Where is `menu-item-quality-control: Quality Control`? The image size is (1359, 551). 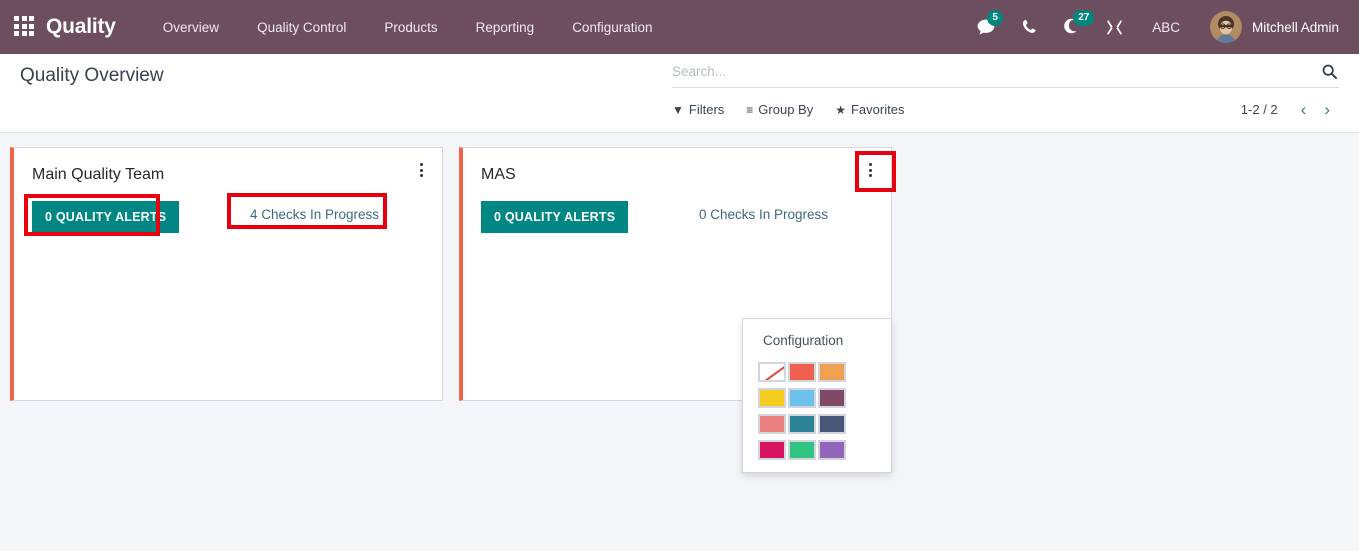 menu-item-quality-control: Quality Control is located at coordinates (301, 27).